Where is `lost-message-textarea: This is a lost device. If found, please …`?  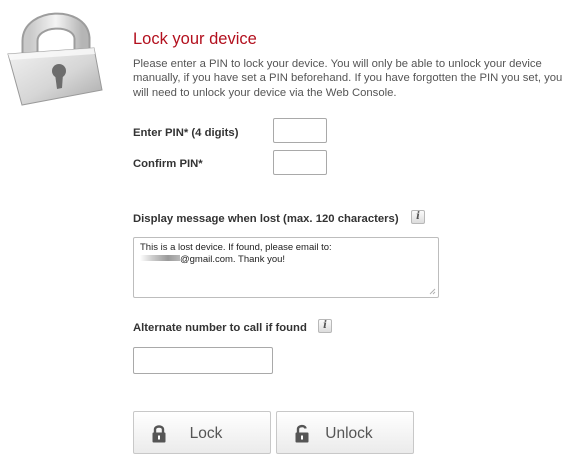 lost-message-textarea: This is a lost device. If found, please … is located at coordinates (286, 267).